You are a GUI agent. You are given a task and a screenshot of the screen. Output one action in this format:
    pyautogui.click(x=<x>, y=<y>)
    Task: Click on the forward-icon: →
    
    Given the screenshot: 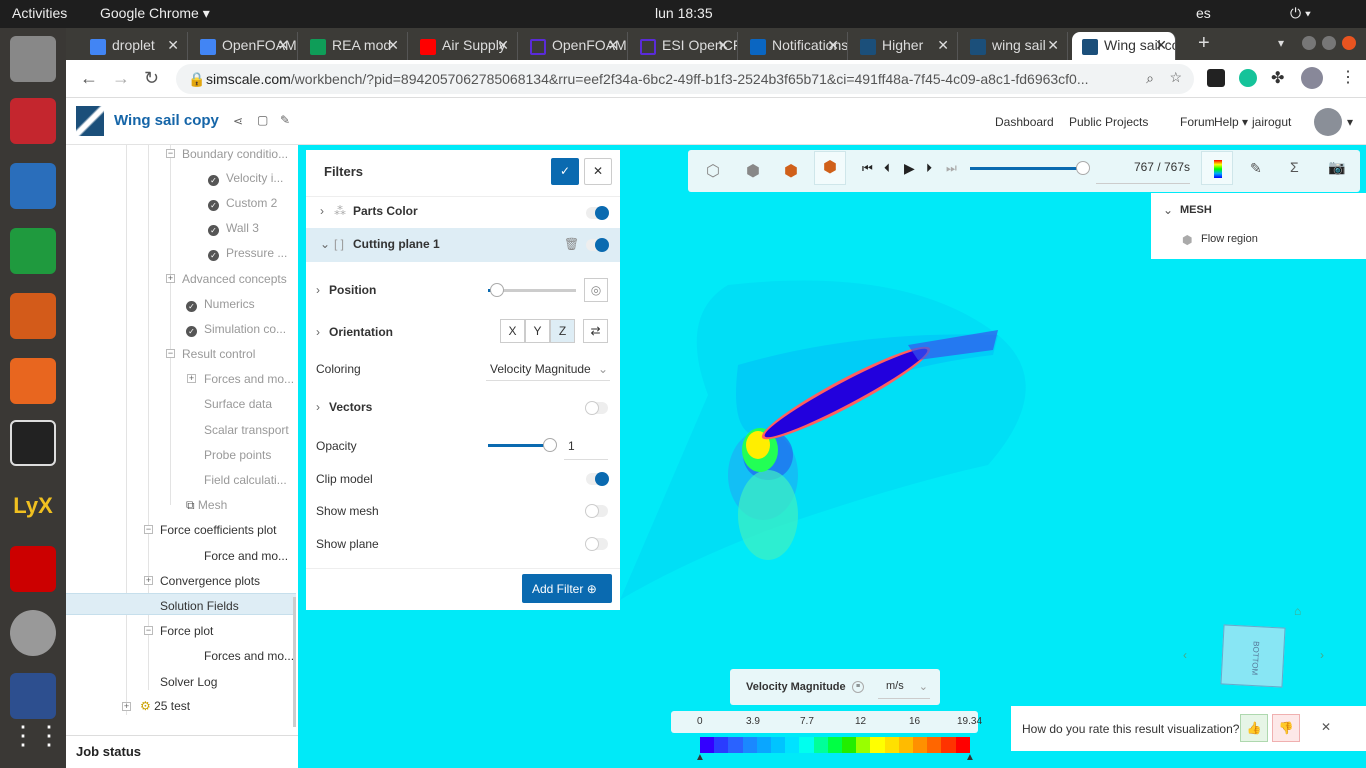 What is the action you would take?
    pyautogui.click(x=121, y=78)
    